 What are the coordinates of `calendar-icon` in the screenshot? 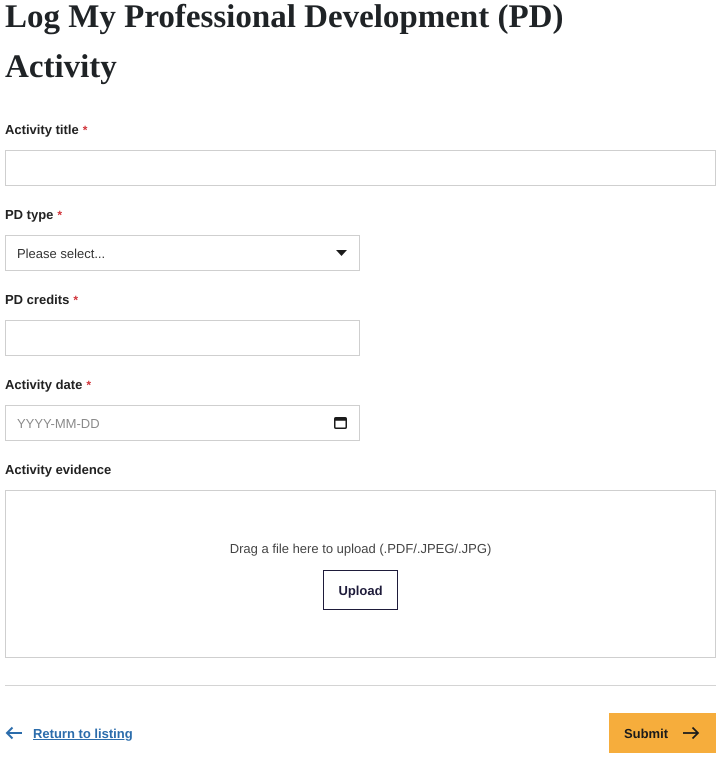 It's located at (340, 423).